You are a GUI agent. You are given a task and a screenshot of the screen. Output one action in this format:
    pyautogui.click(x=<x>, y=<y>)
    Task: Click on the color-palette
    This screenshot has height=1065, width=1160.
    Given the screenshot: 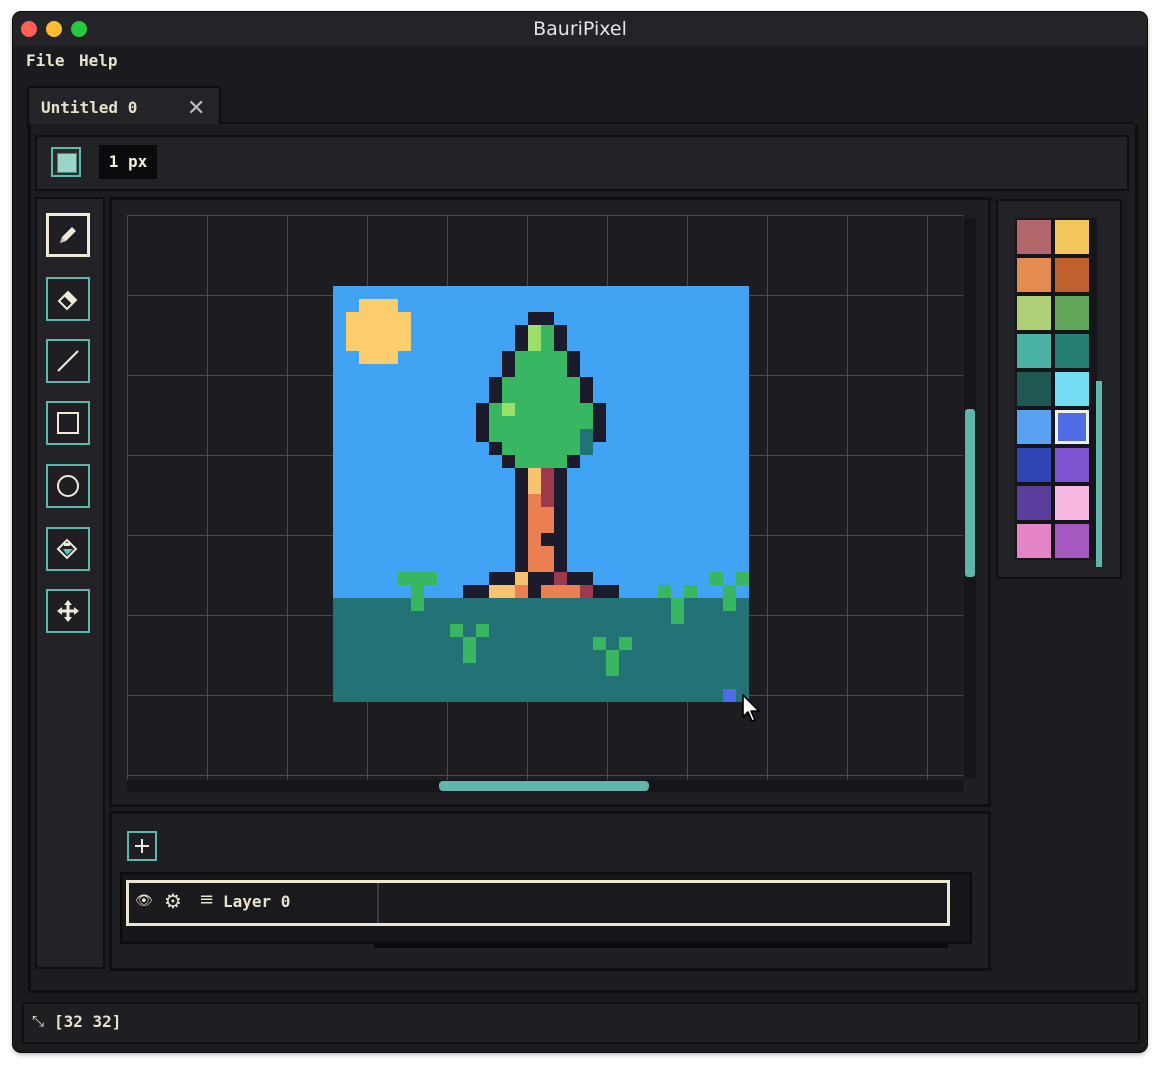 What is the action you would take?
    pyautogui.click(x=1056, y=389)
    